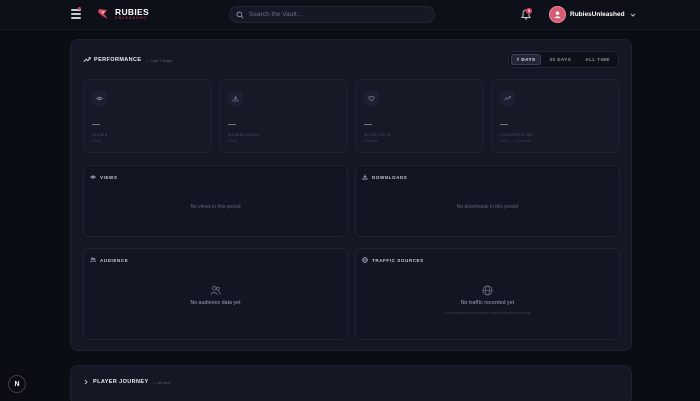 The image size is (700, 401). Describe the element at coordinates (371, 98) in the screenshot. I see `heart-icon` at that location.